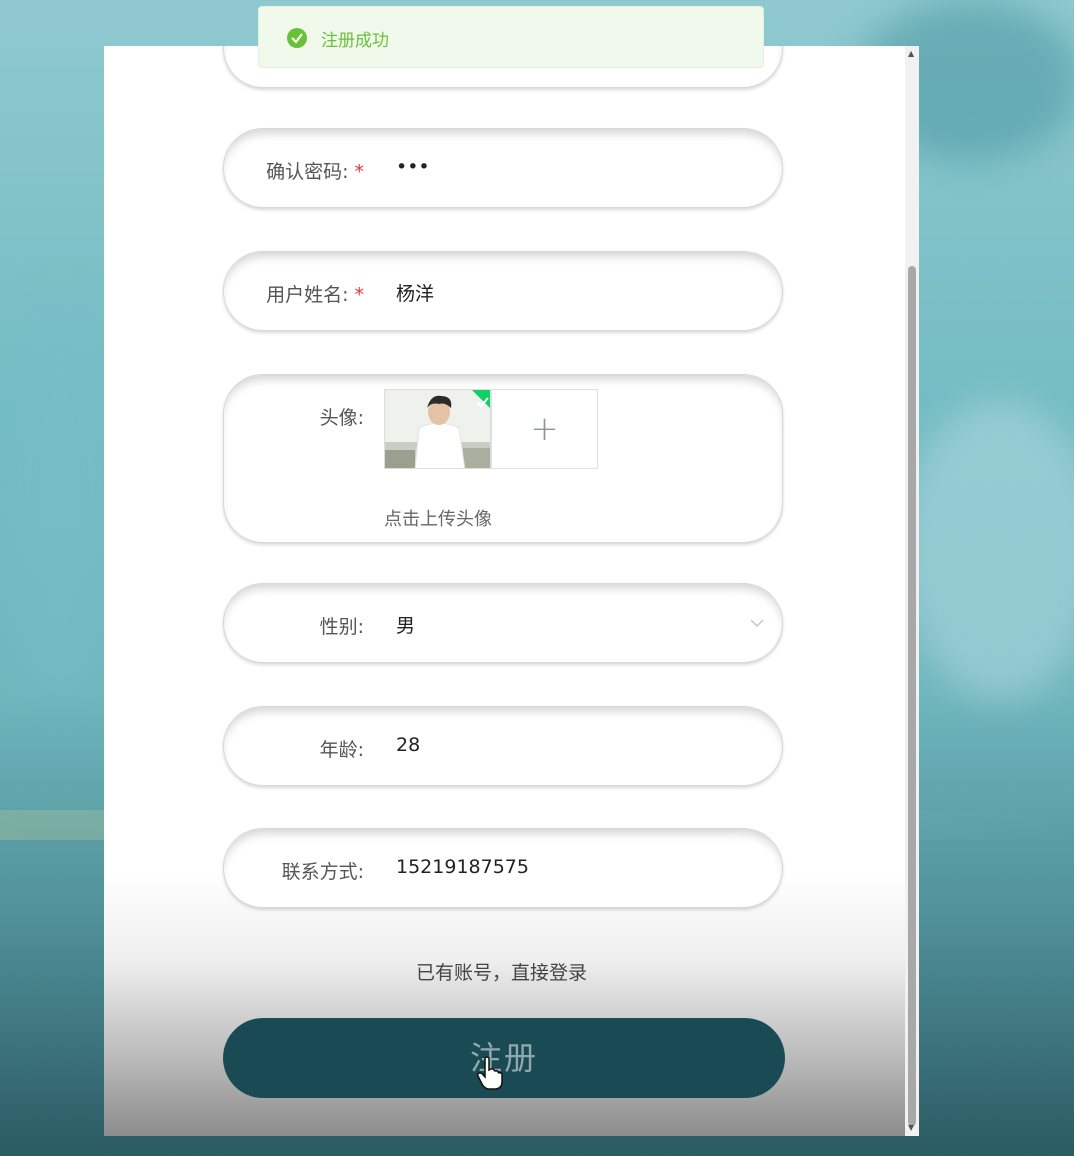  I want to click on chevron-down-icon, so click(757, 623).